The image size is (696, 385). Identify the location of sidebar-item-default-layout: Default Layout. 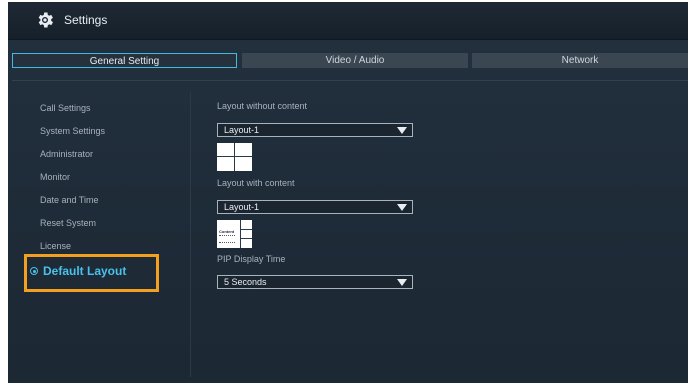
(78, 271).